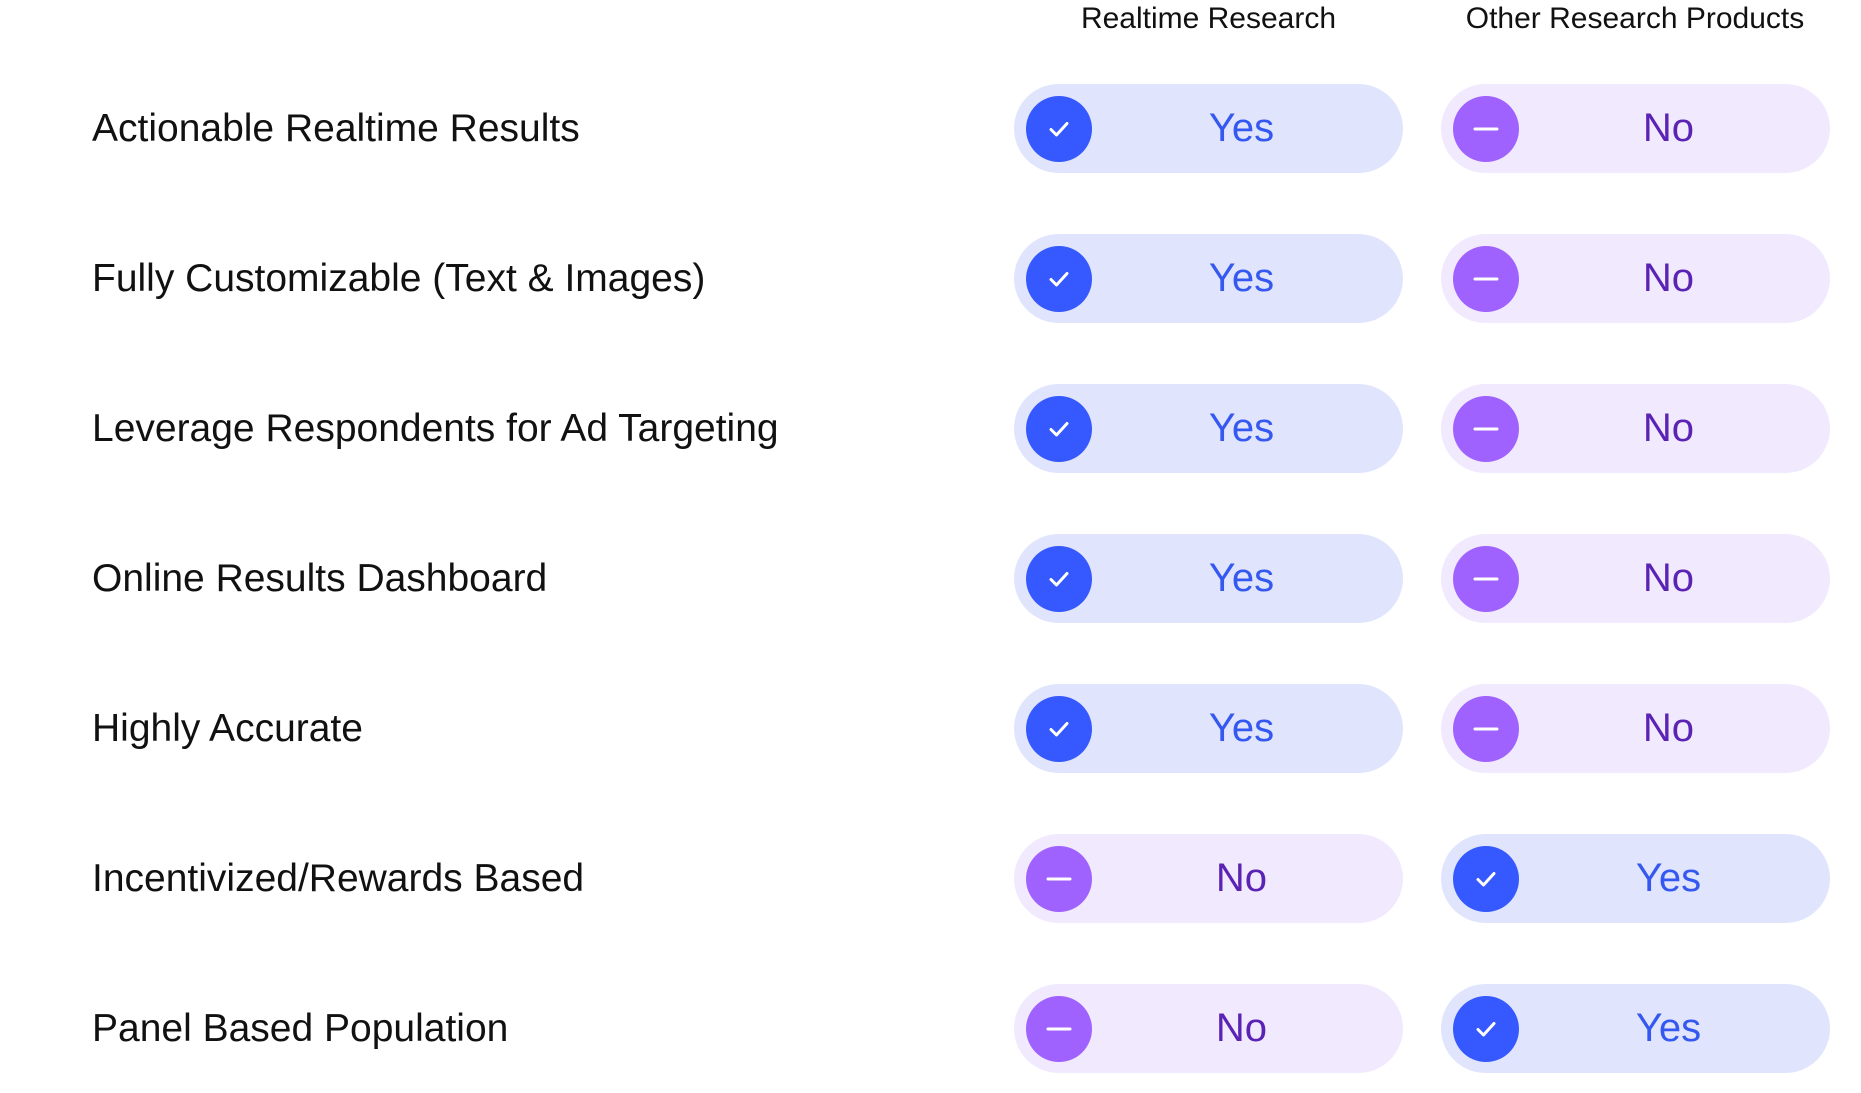 The image size is (1861, 1093). Describe the element at coordinates (930, 128) in the screenshot. I see `table-row: Actionable Realtime Results Yes No` at that location.